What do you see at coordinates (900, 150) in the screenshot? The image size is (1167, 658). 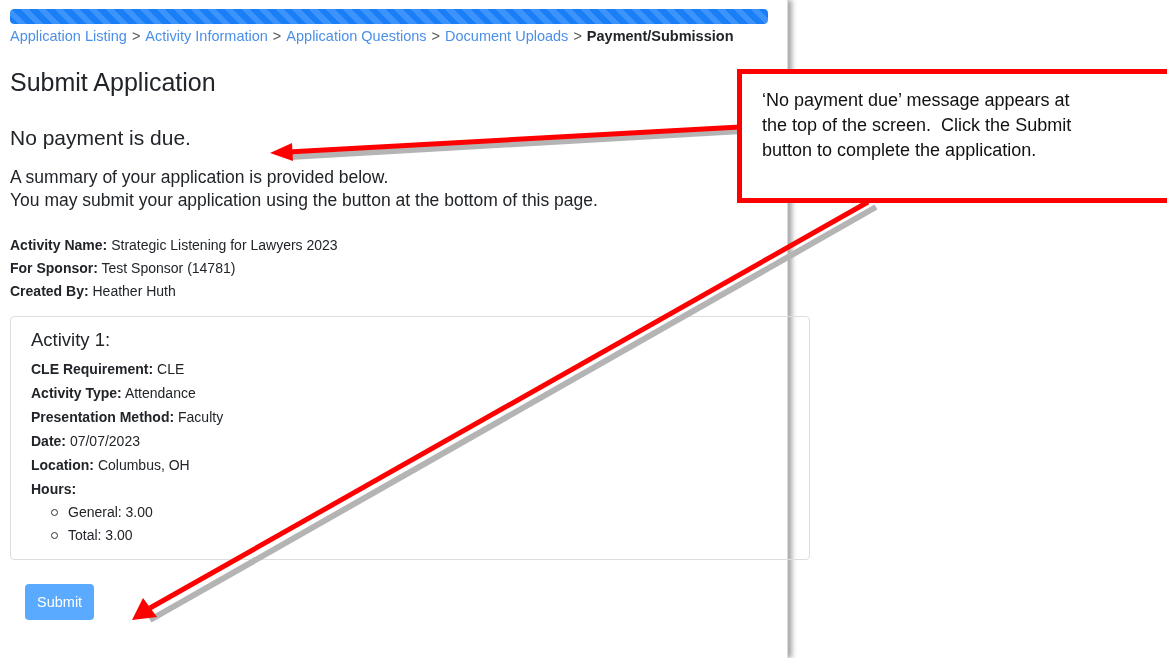 I see `callout-text: button to complete the application.` at bounding box center [900, 150].